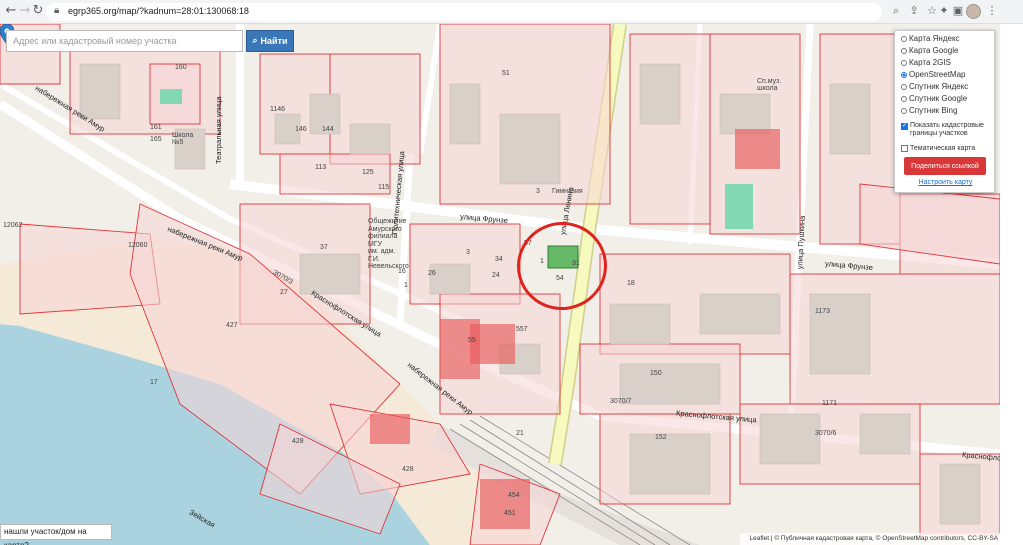 The height and width of the screenshot is (545, 1023). Describe the element at coordinates (506, 73) in the screenshot. I see `parcel-number: 51` at that location.